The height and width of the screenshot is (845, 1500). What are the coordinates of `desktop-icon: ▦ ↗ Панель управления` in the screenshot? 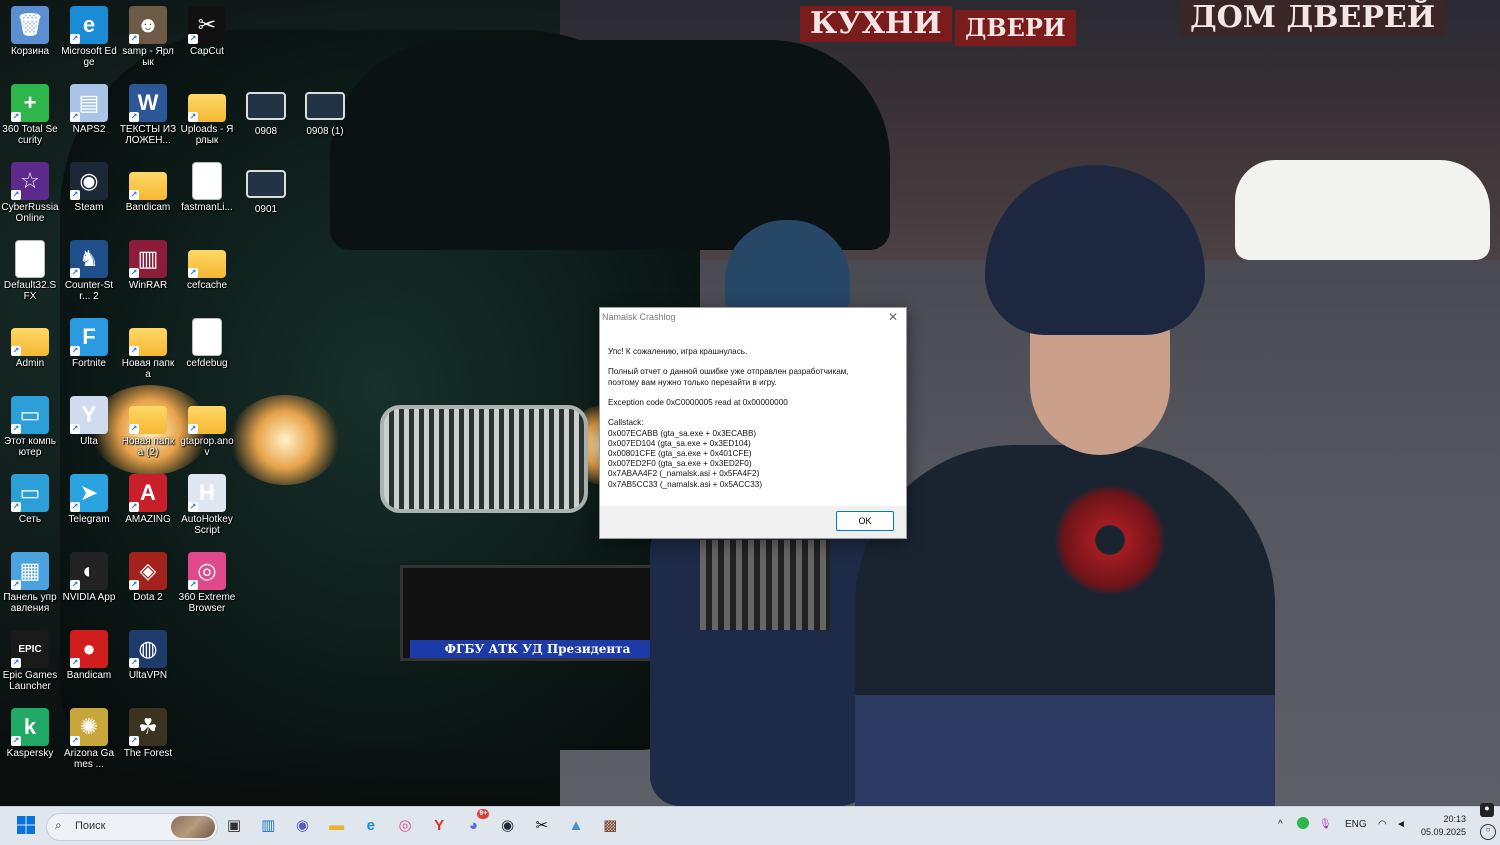 It's located at (30, 583).